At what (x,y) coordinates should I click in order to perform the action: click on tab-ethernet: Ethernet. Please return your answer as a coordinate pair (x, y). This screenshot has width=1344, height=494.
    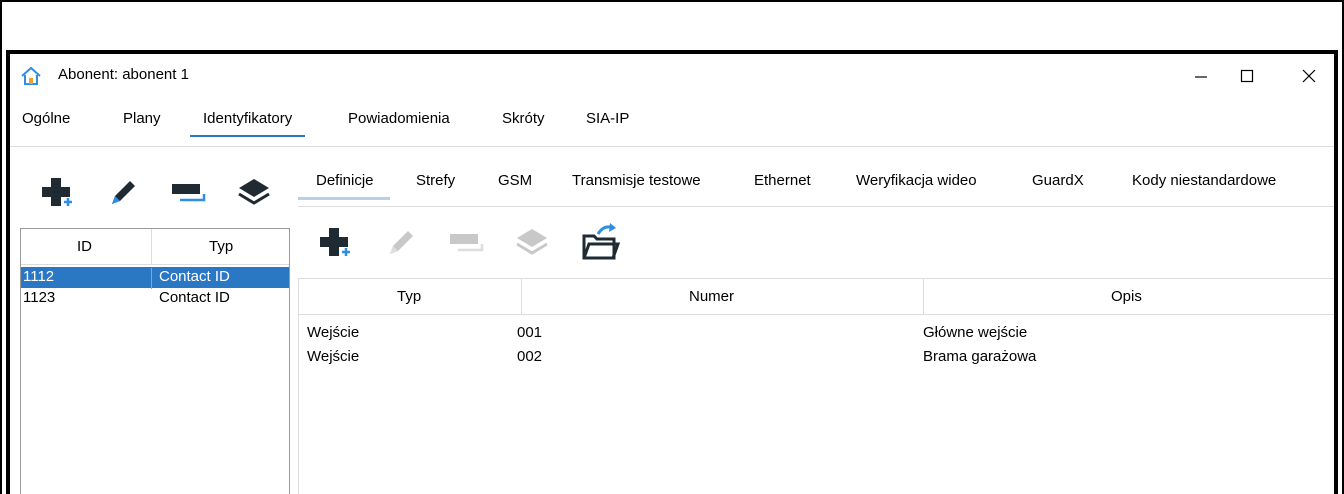
    Looking at the image, I should click on (782, 184).